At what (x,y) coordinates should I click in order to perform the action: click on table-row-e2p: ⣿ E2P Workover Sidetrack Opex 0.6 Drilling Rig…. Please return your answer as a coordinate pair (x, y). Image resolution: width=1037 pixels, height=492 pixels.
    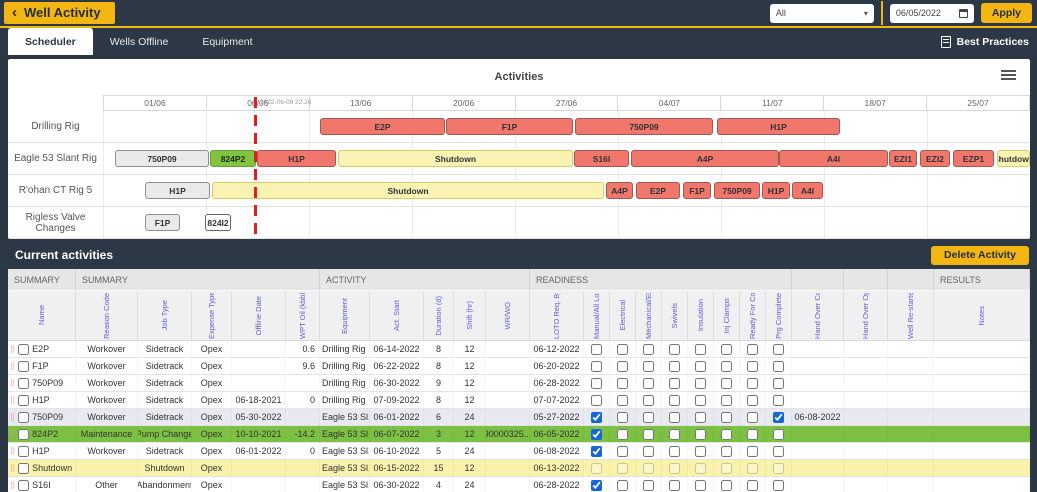
    Looking at the image, I should click on (519, 349).